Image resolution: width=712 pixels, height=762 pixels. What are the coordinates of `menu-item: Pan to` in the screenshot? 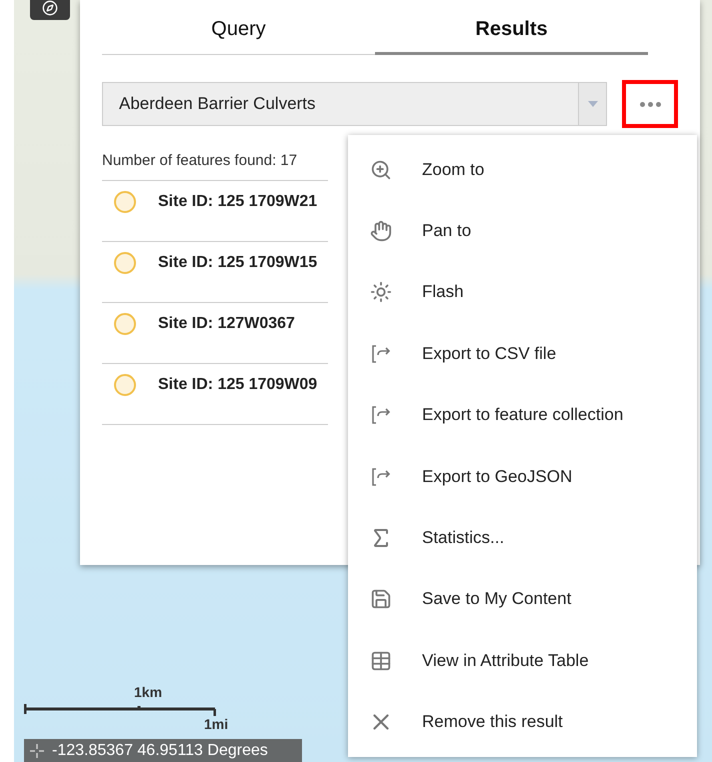 It's located at (522, 231).